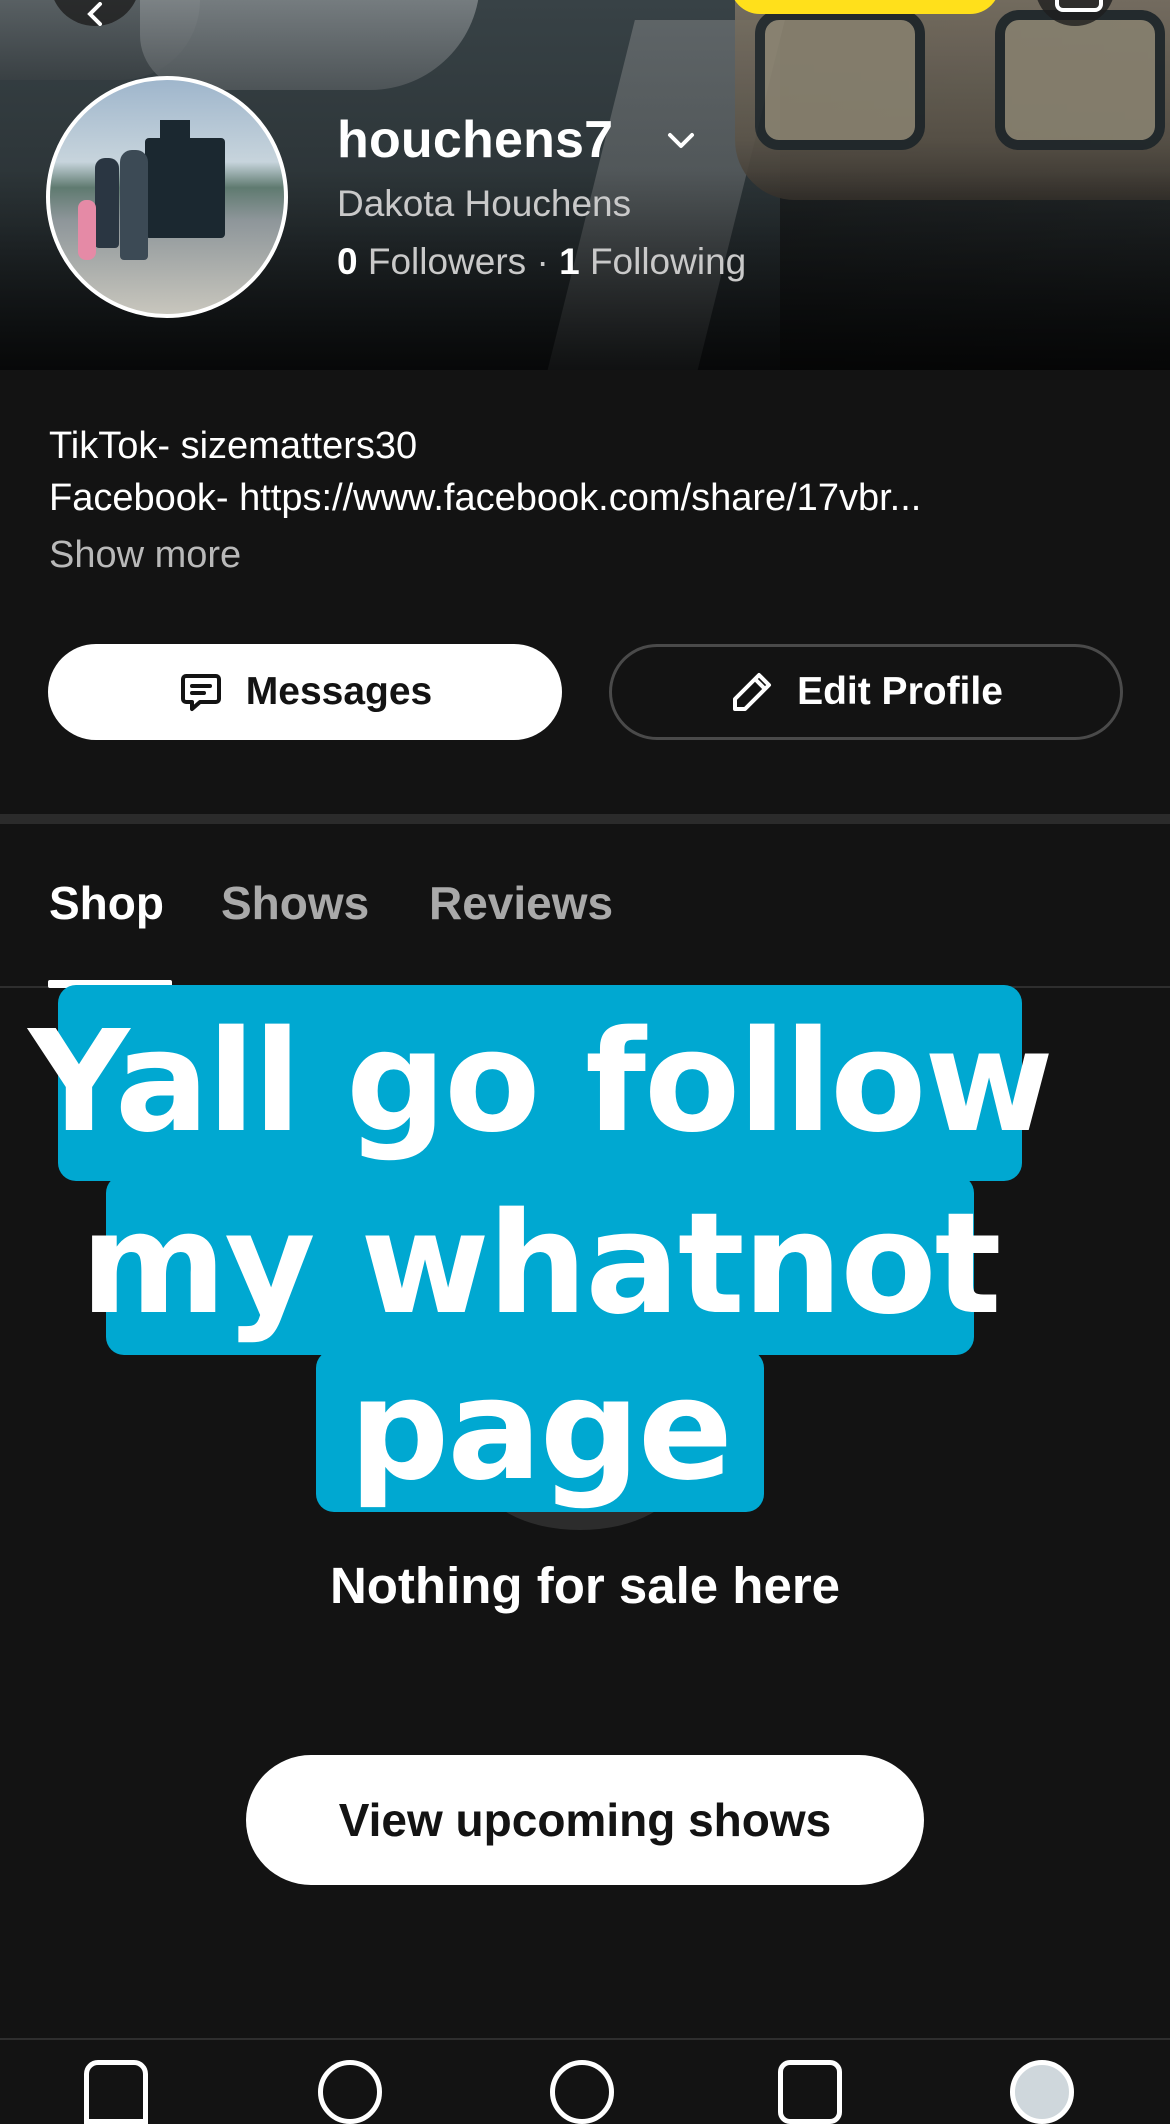 The height and width of the screenshot is (2124, 1170). What do you see at coordinates (1079, 6) in the screenshot?
I see `share-icon` at bounding box center [1079, 6].